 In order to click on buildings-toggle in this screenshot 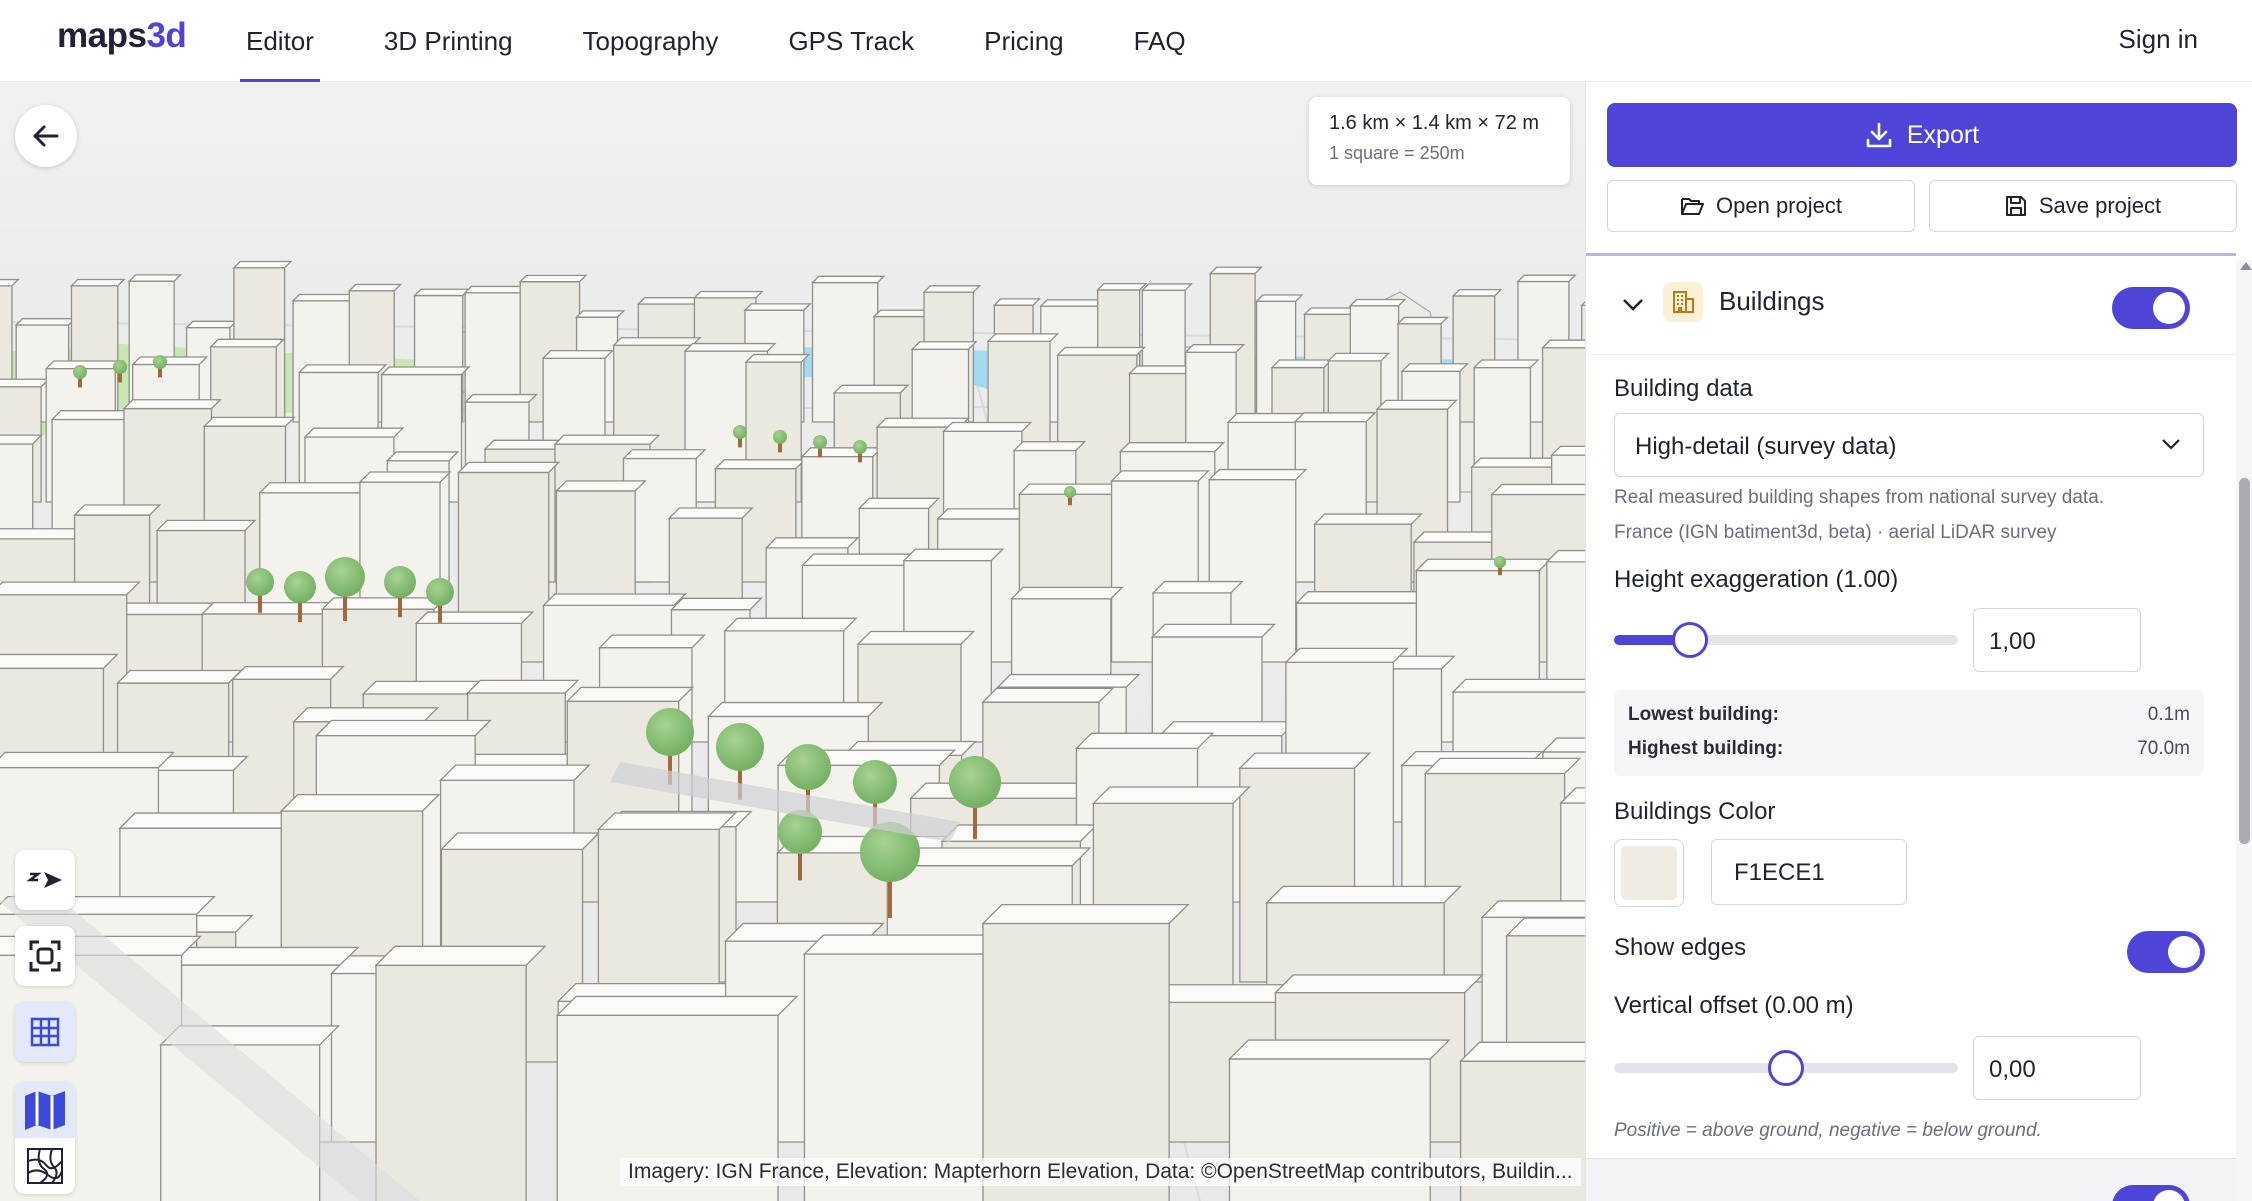, I will do `click(2151, 308)`.